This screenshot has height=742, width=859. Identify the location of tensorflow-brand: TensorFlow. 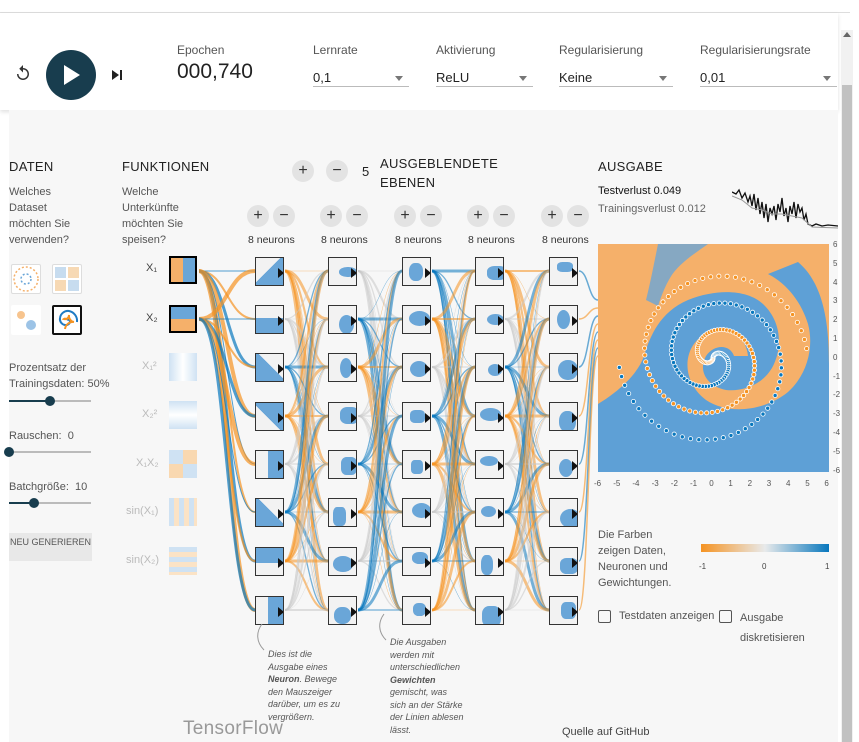
(233, 729).